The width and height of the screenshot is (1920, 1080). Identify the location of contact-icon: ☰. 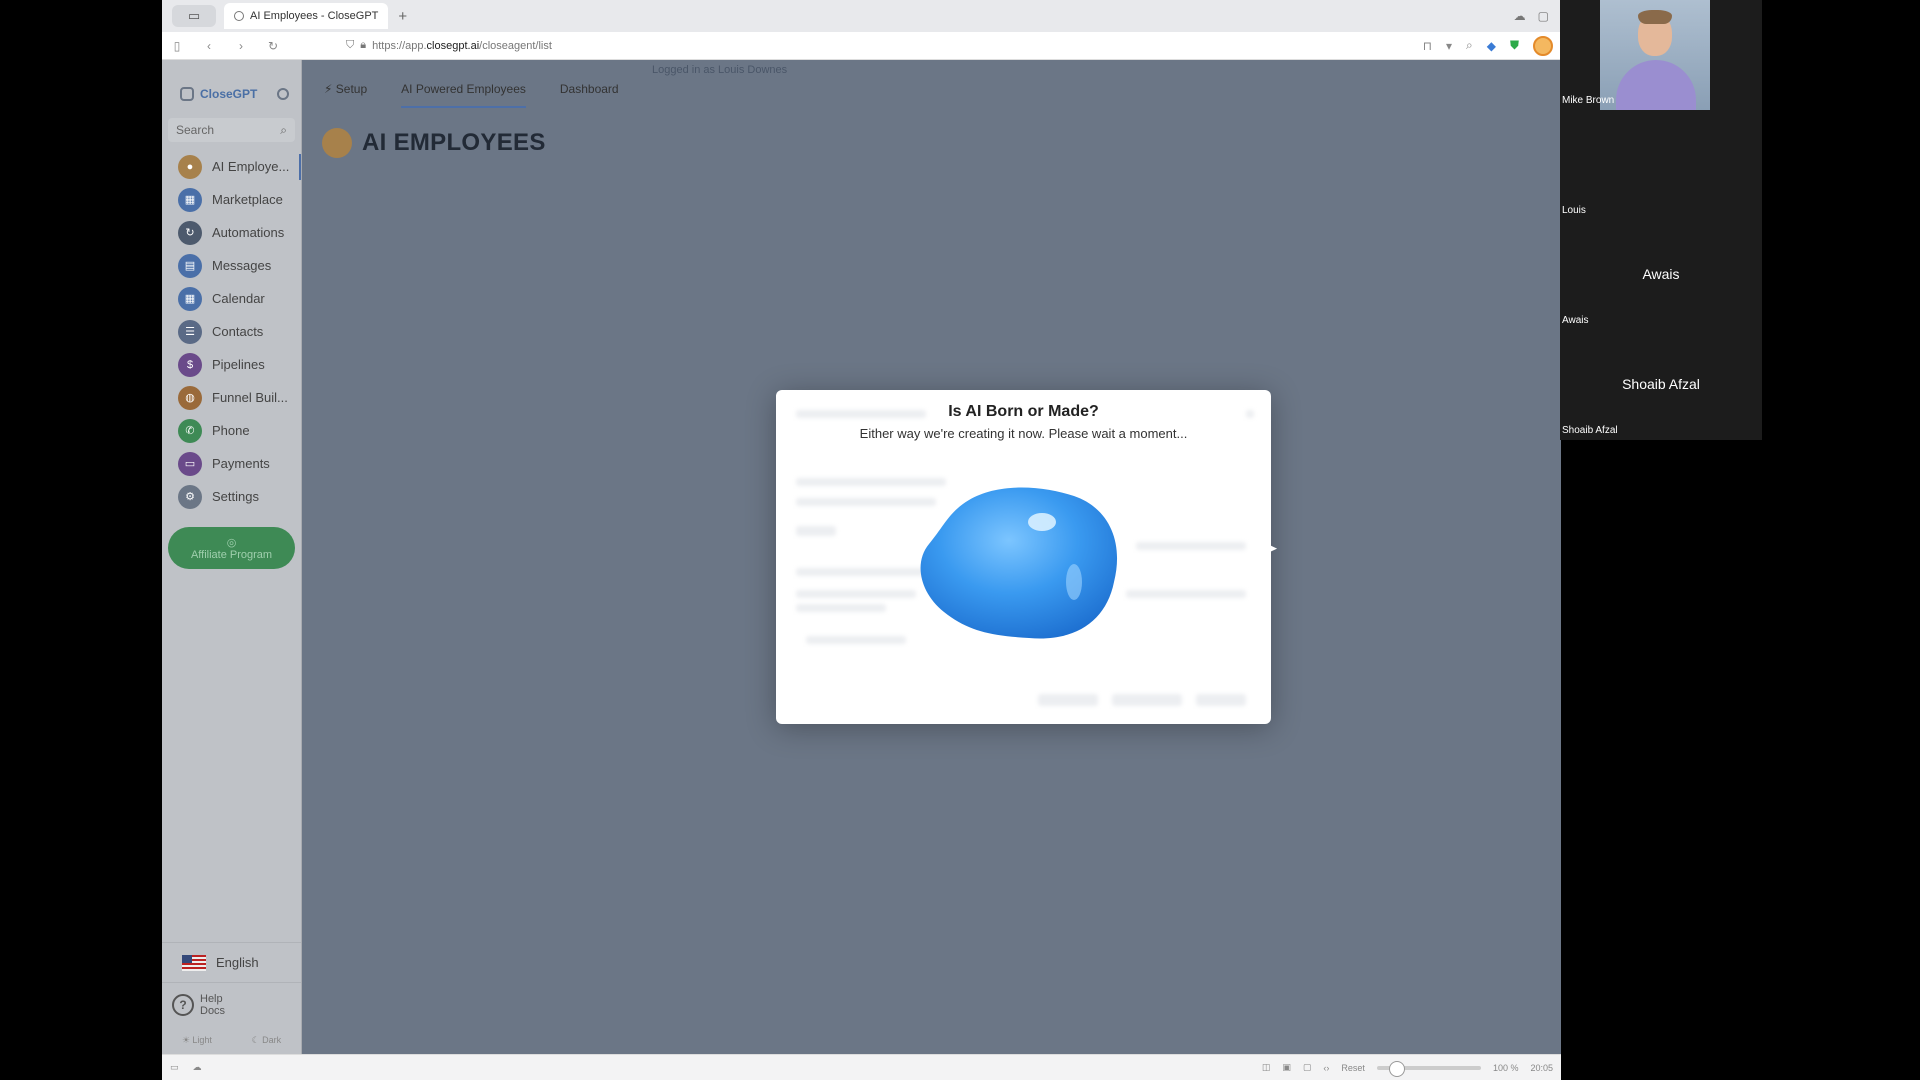
(190, 331).